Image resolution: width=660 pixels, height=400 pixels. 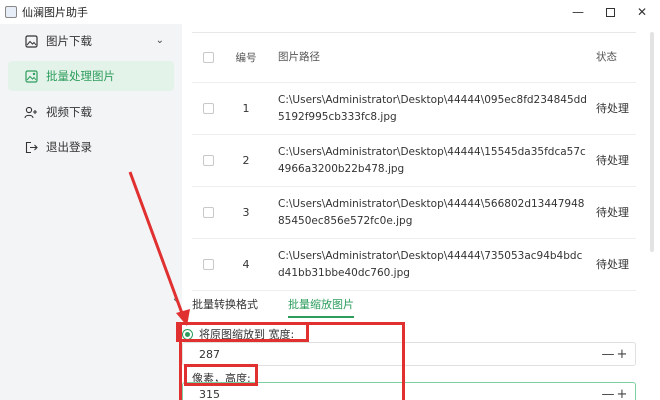 I want to click on app-icon, so click(x=11, y=12).